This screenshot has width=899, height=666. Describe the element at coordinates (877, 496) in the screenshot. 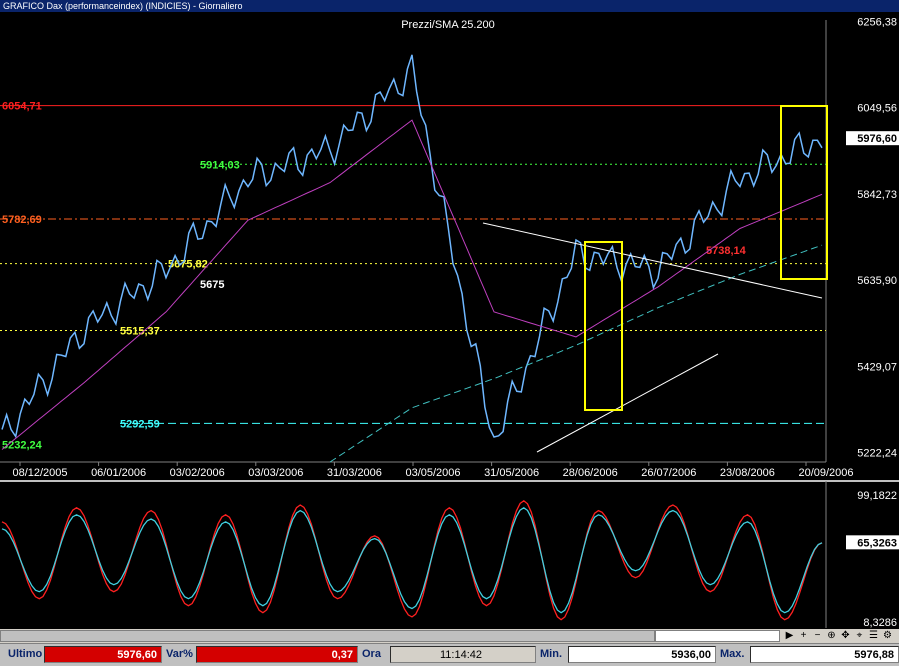

I see `osc-y-tick: 99,1822` at that location.